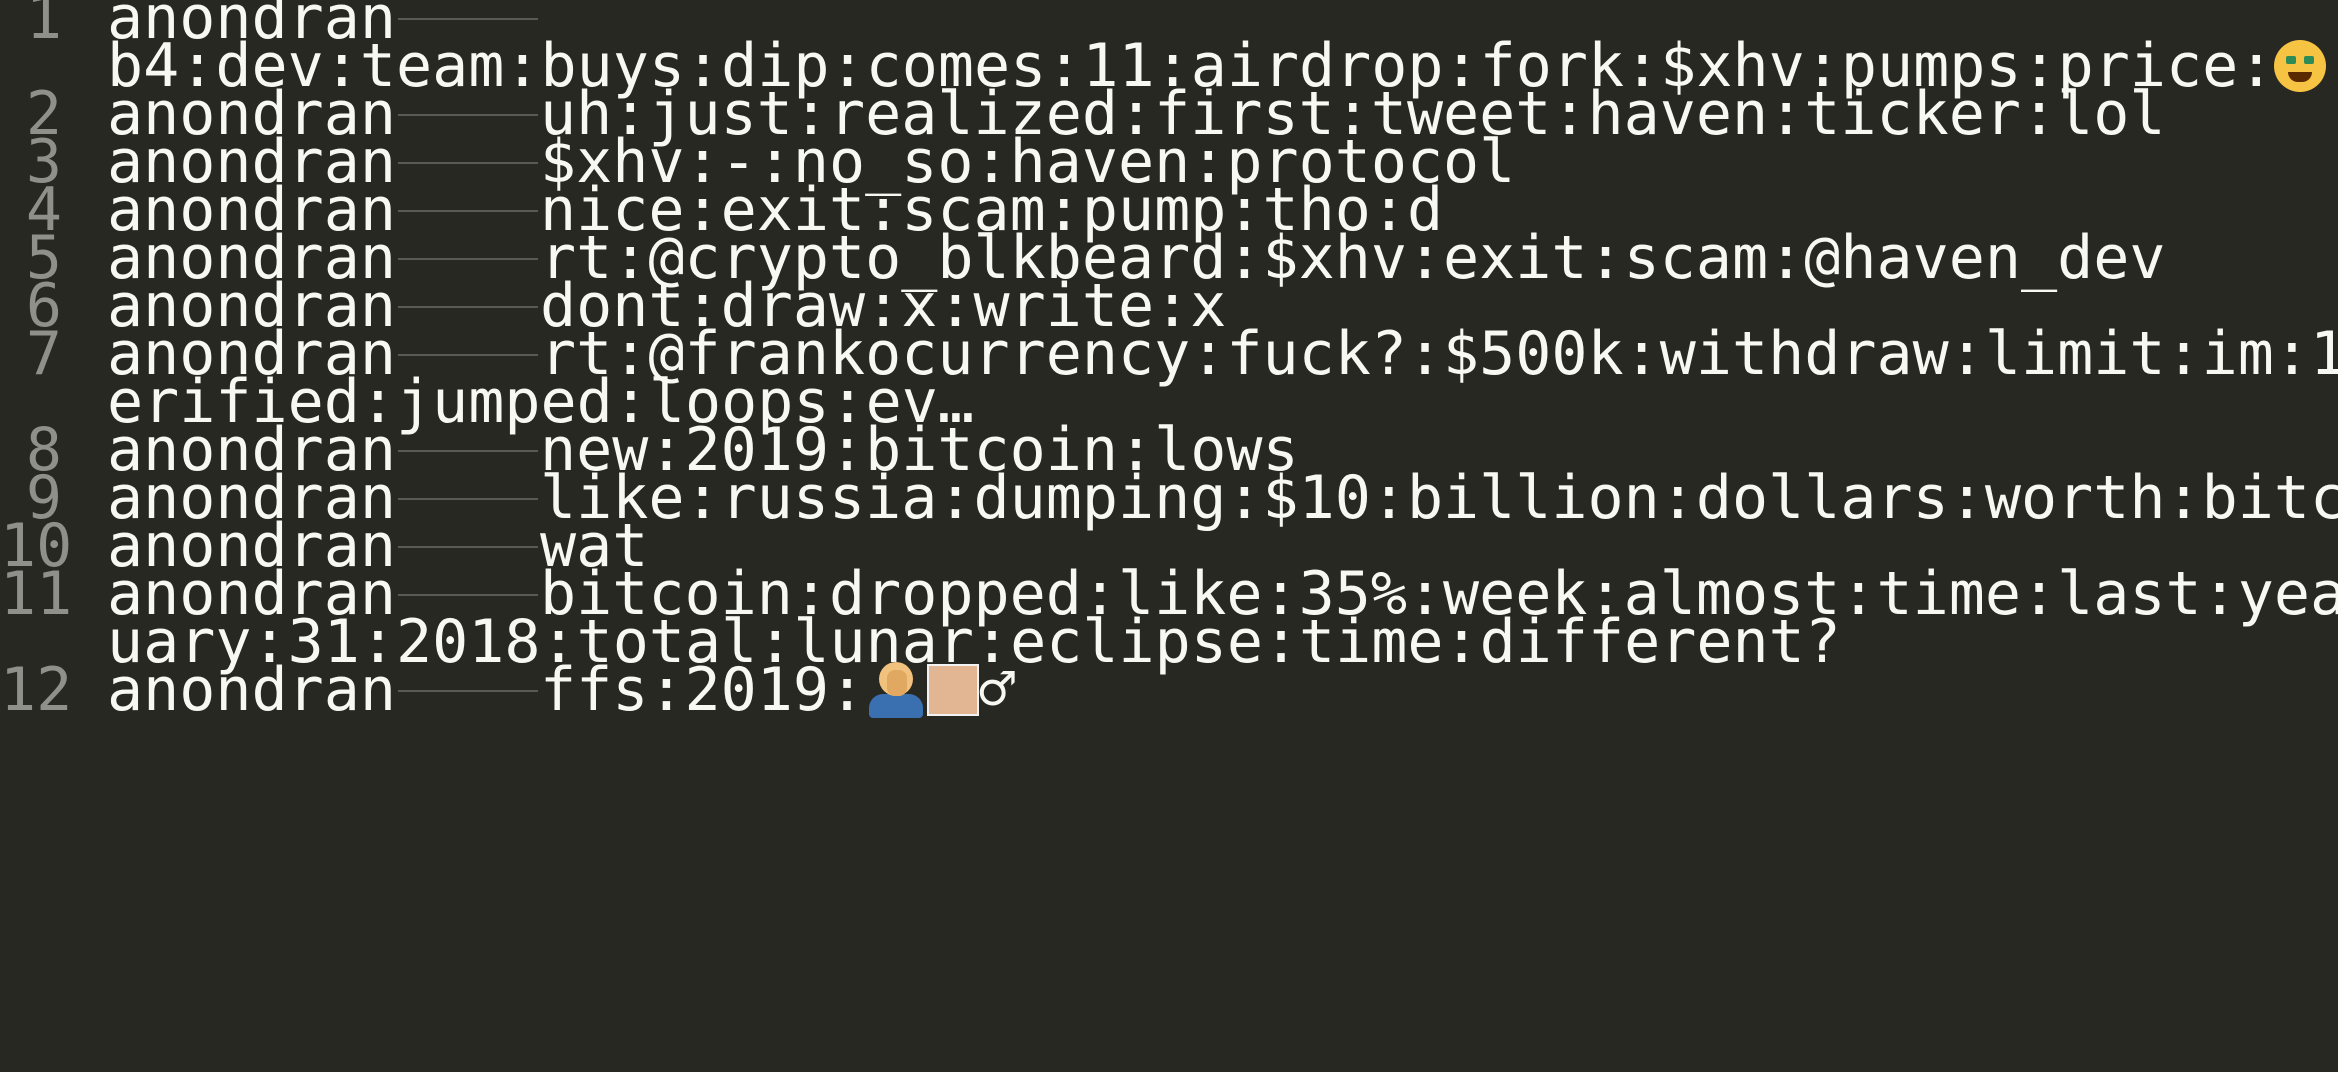 This screenshot has width=2338, height=1072. Describe the element at coordinates (43, 354) in the screenshot. I see `line-number: 7` at that location.